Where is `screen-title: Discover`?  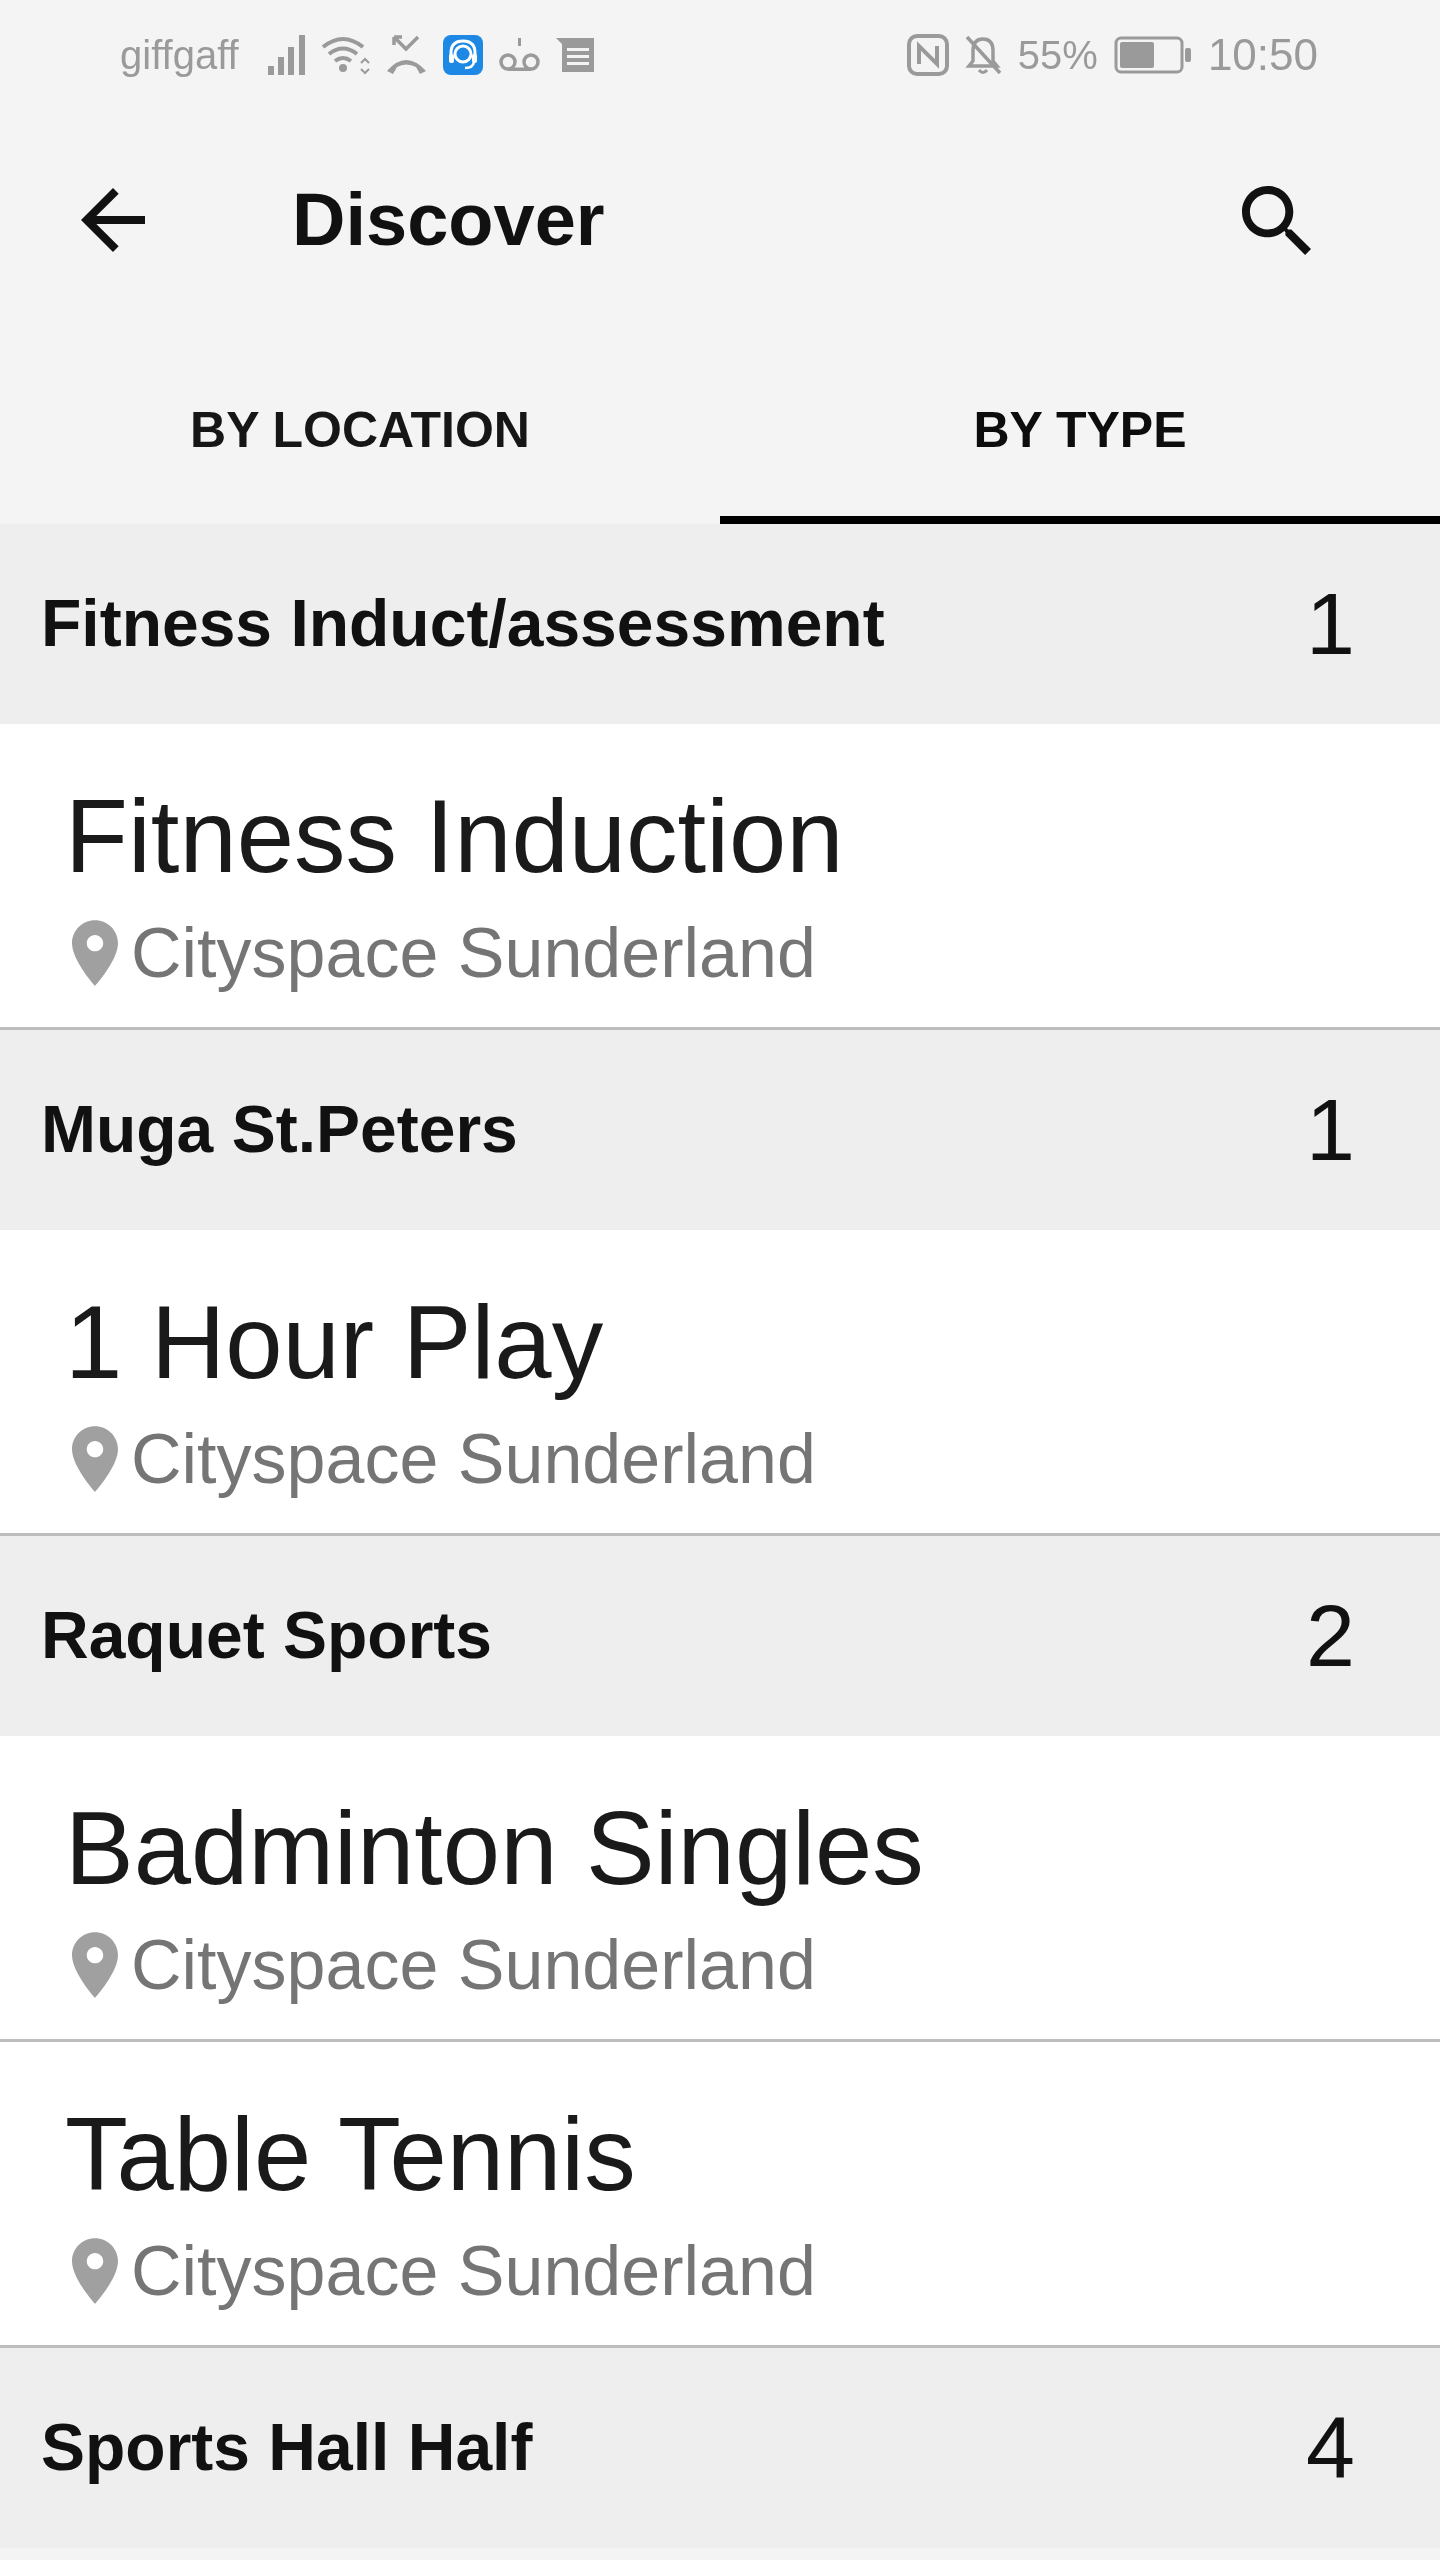 screen-title: Discover is located at coordinates (448, 219).